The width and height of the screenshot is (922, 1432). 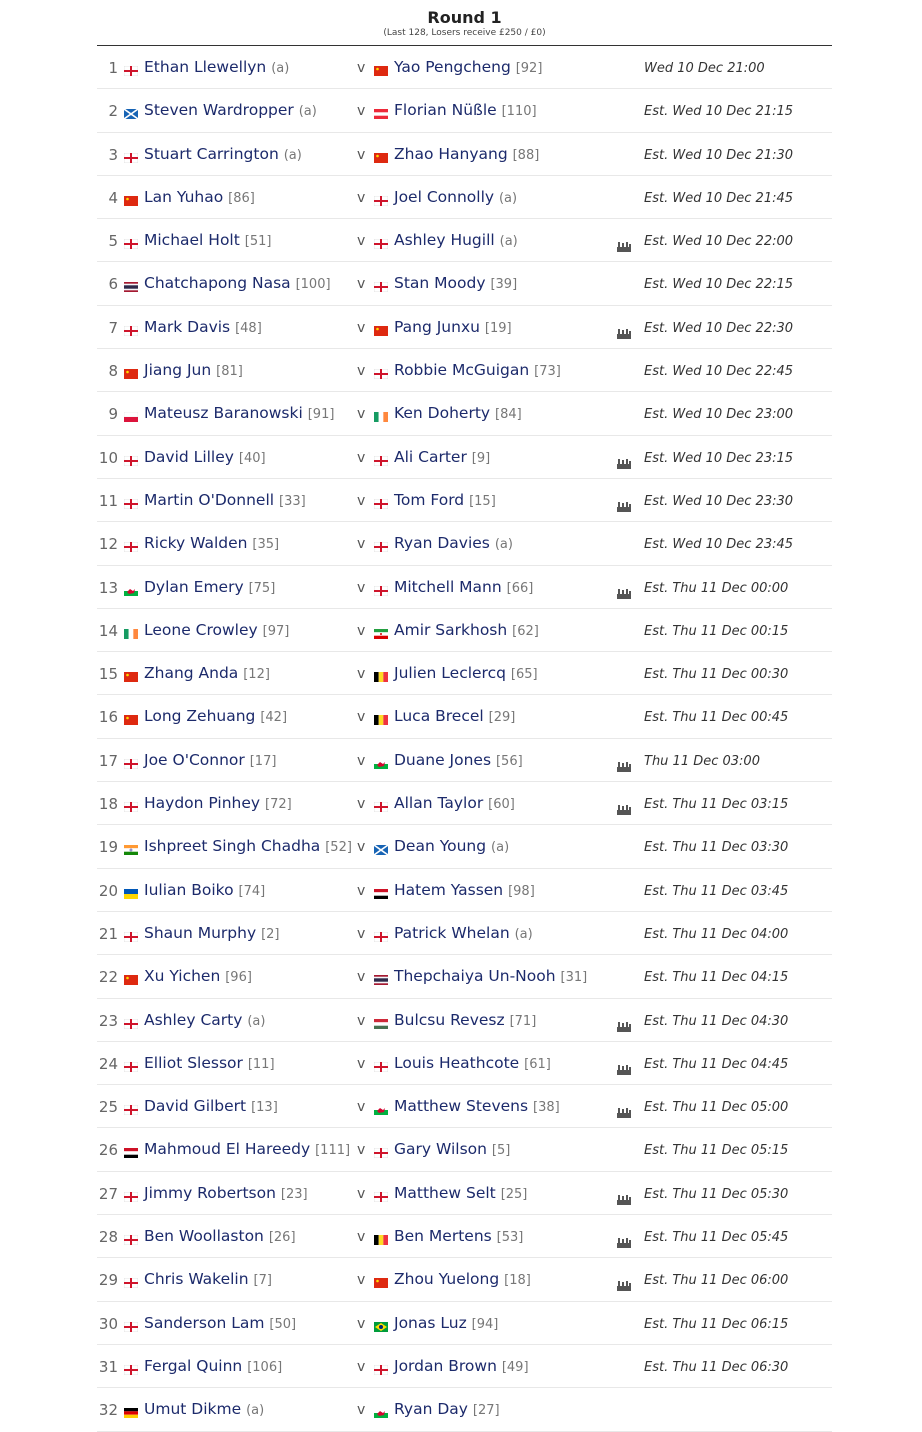 I want to click on player-two-name: Joel Connolly, so click(x=444, y=197).